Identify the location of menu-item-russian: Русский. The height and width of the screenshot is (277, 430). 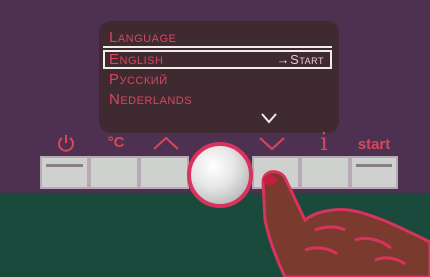
(221, 80).